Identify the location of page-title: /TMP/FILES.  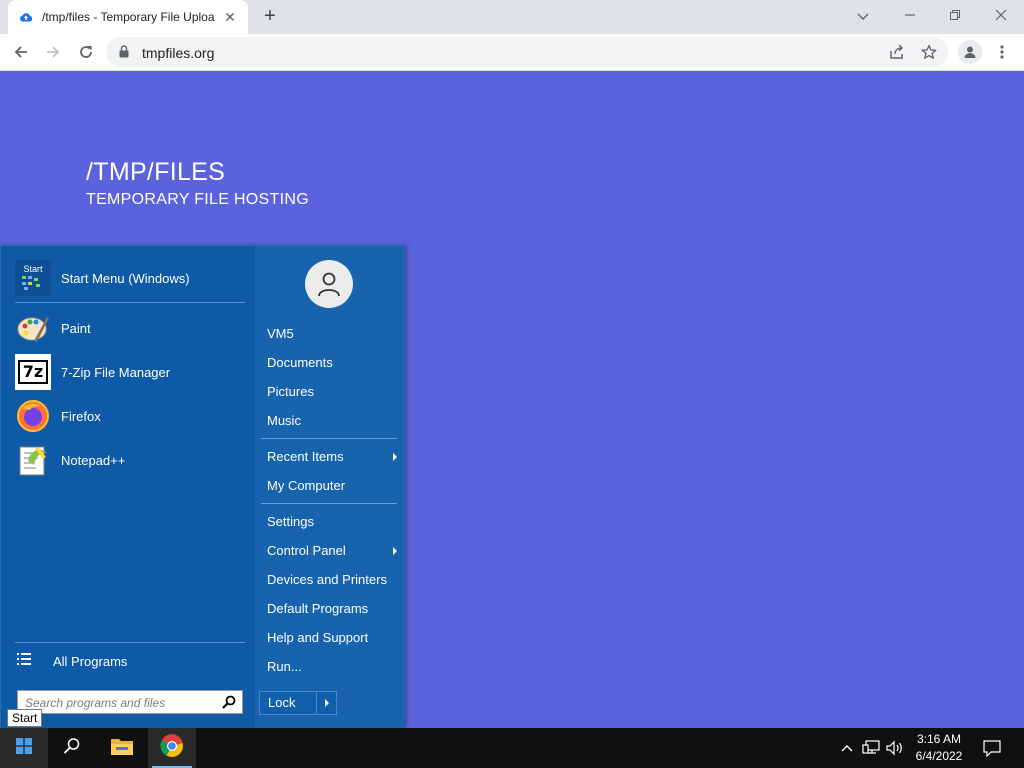
(156, 172).